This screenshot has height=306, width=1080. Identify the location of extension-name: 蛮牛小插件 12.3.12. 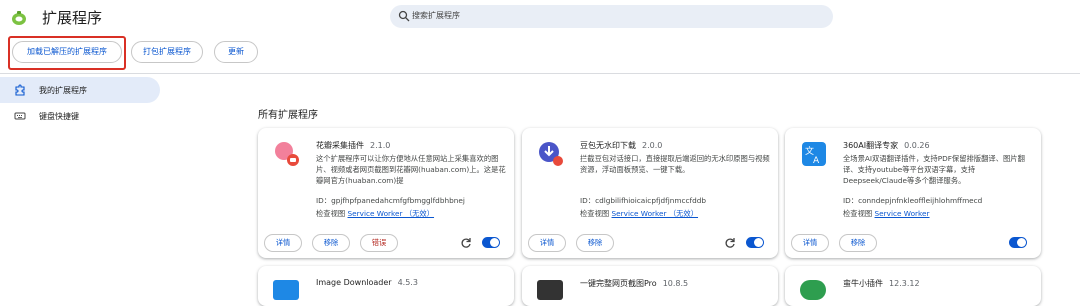
(881, 283).